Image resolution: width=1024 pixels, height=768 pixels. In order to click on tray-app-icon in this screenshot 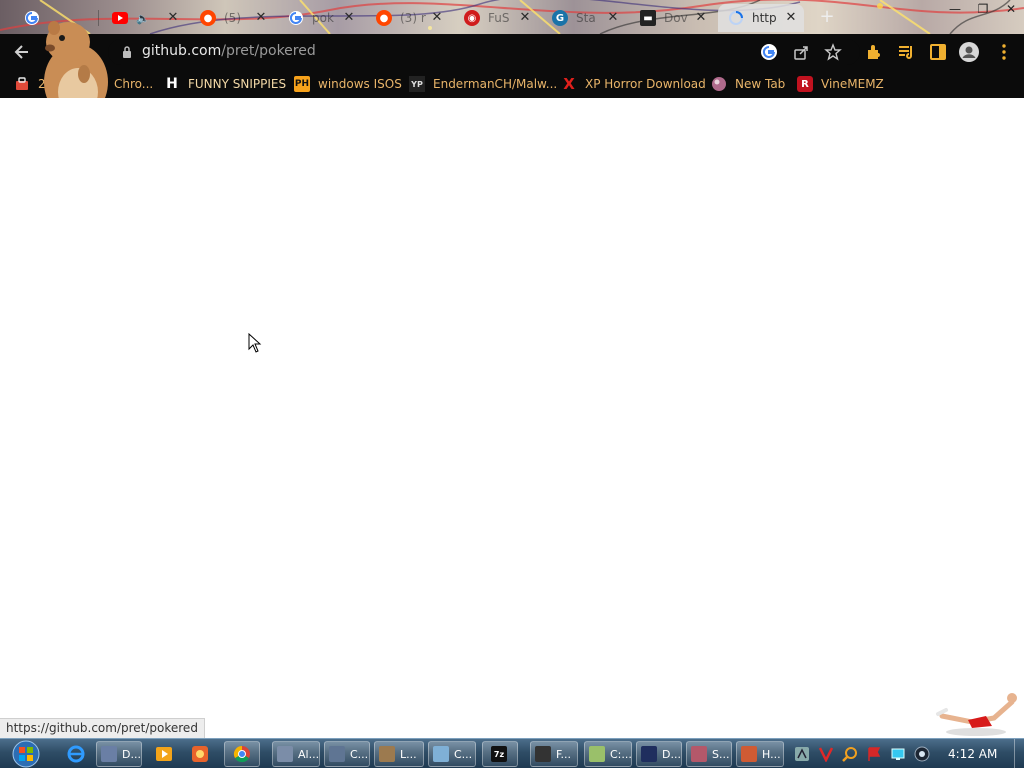, I will do `click(802, 754)`.